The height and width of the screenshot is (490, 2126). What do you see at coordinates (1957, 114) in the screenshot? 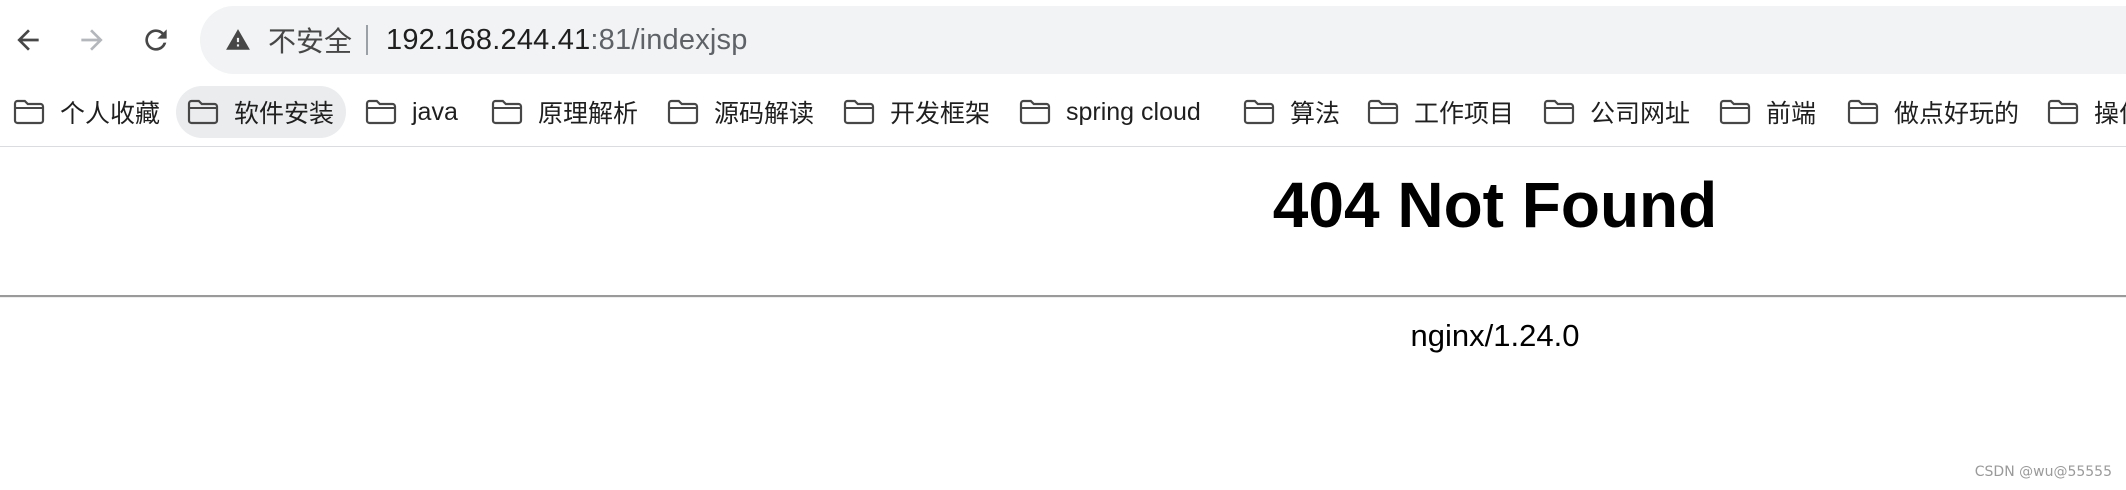
I see `bookmark-label: 做点好玩的` at bounding box center [1957, 114].